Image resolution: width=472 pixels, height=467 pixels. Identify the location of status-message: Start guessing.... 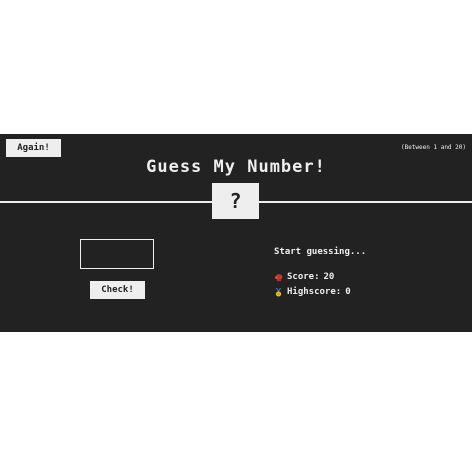
(320, 252).